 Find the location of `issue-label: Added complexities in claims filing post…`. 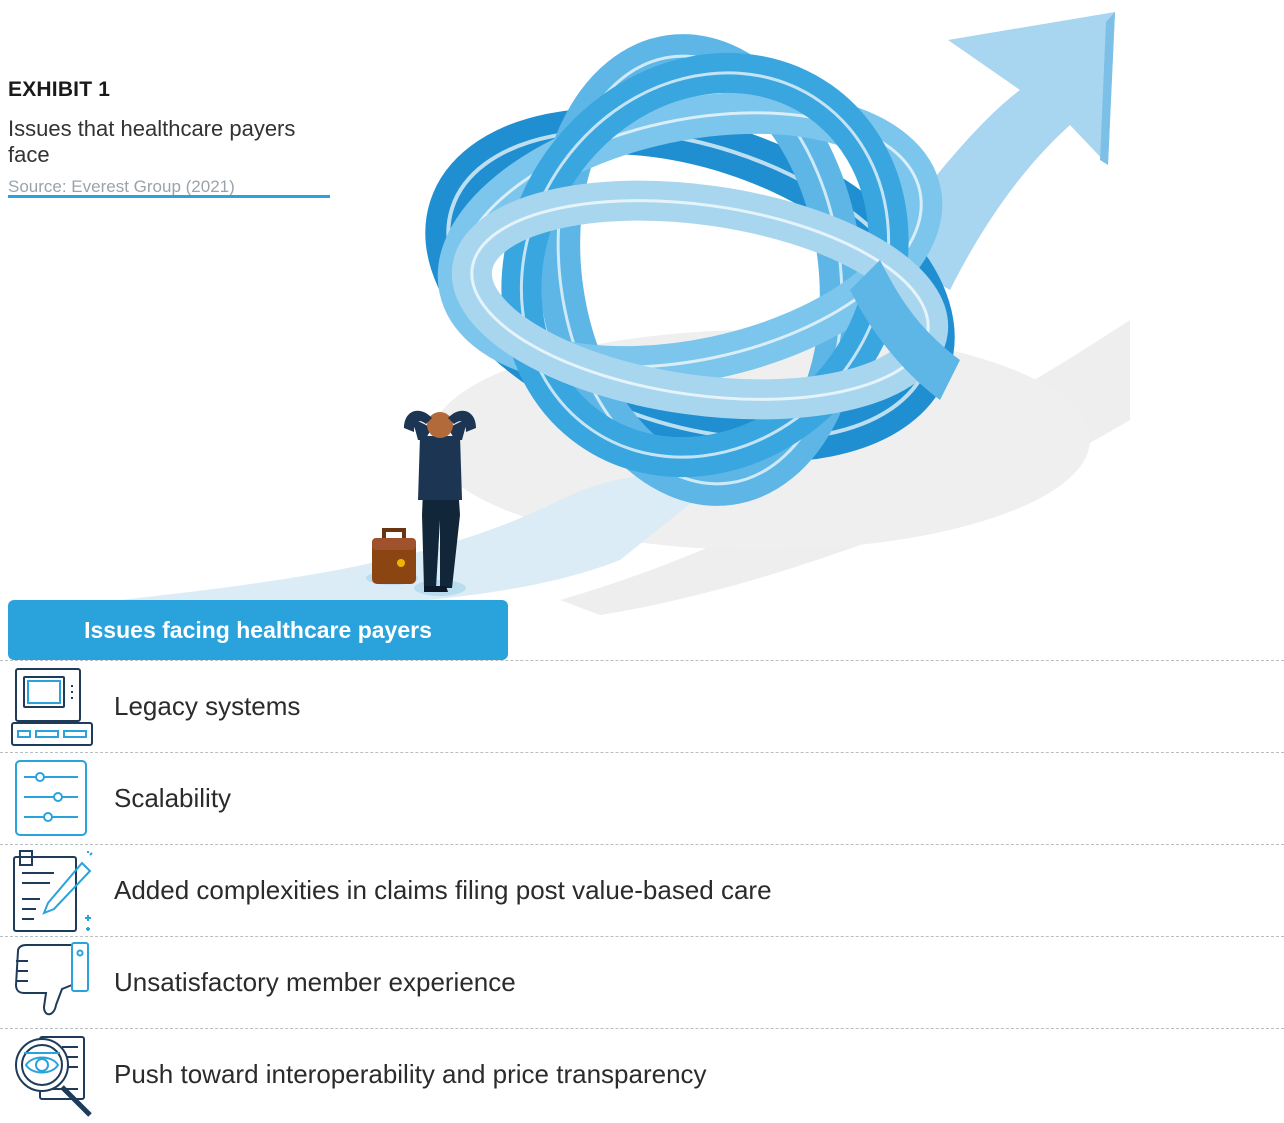

issue-label: Added complexities in claims filing post… is located at coordinates (443, 890).